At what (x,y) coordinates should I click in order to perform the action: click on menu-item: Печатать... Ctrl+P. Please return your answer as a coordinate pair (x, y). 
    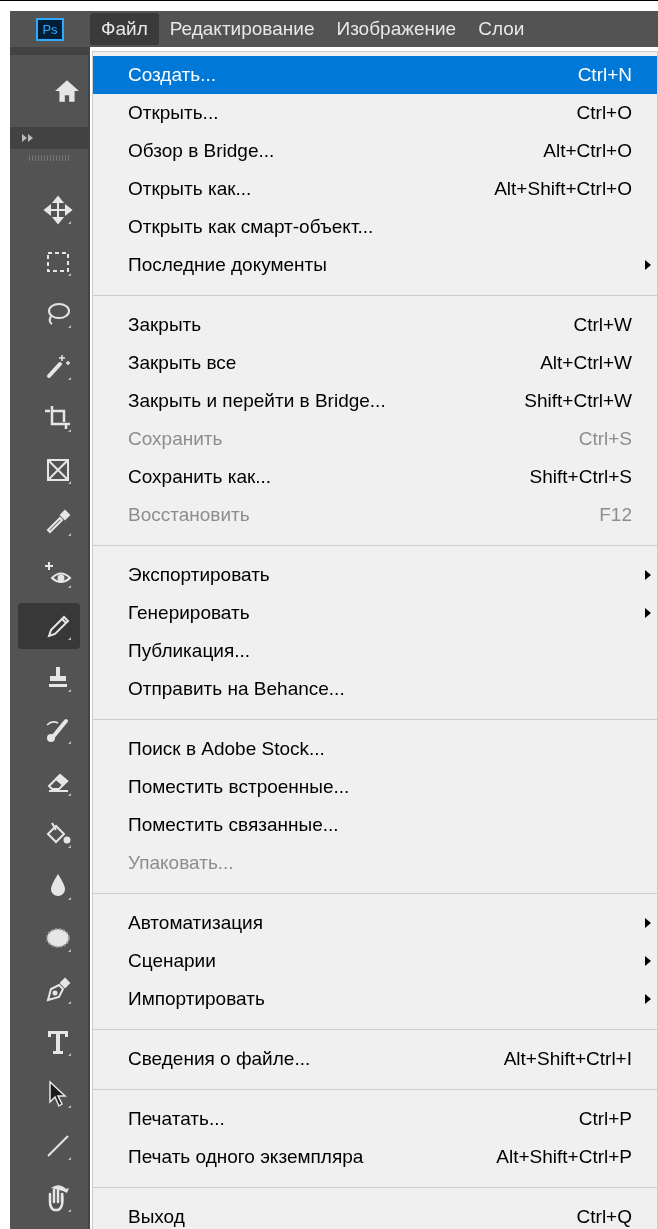
    Looking at the image, I should click on (375, 1119).